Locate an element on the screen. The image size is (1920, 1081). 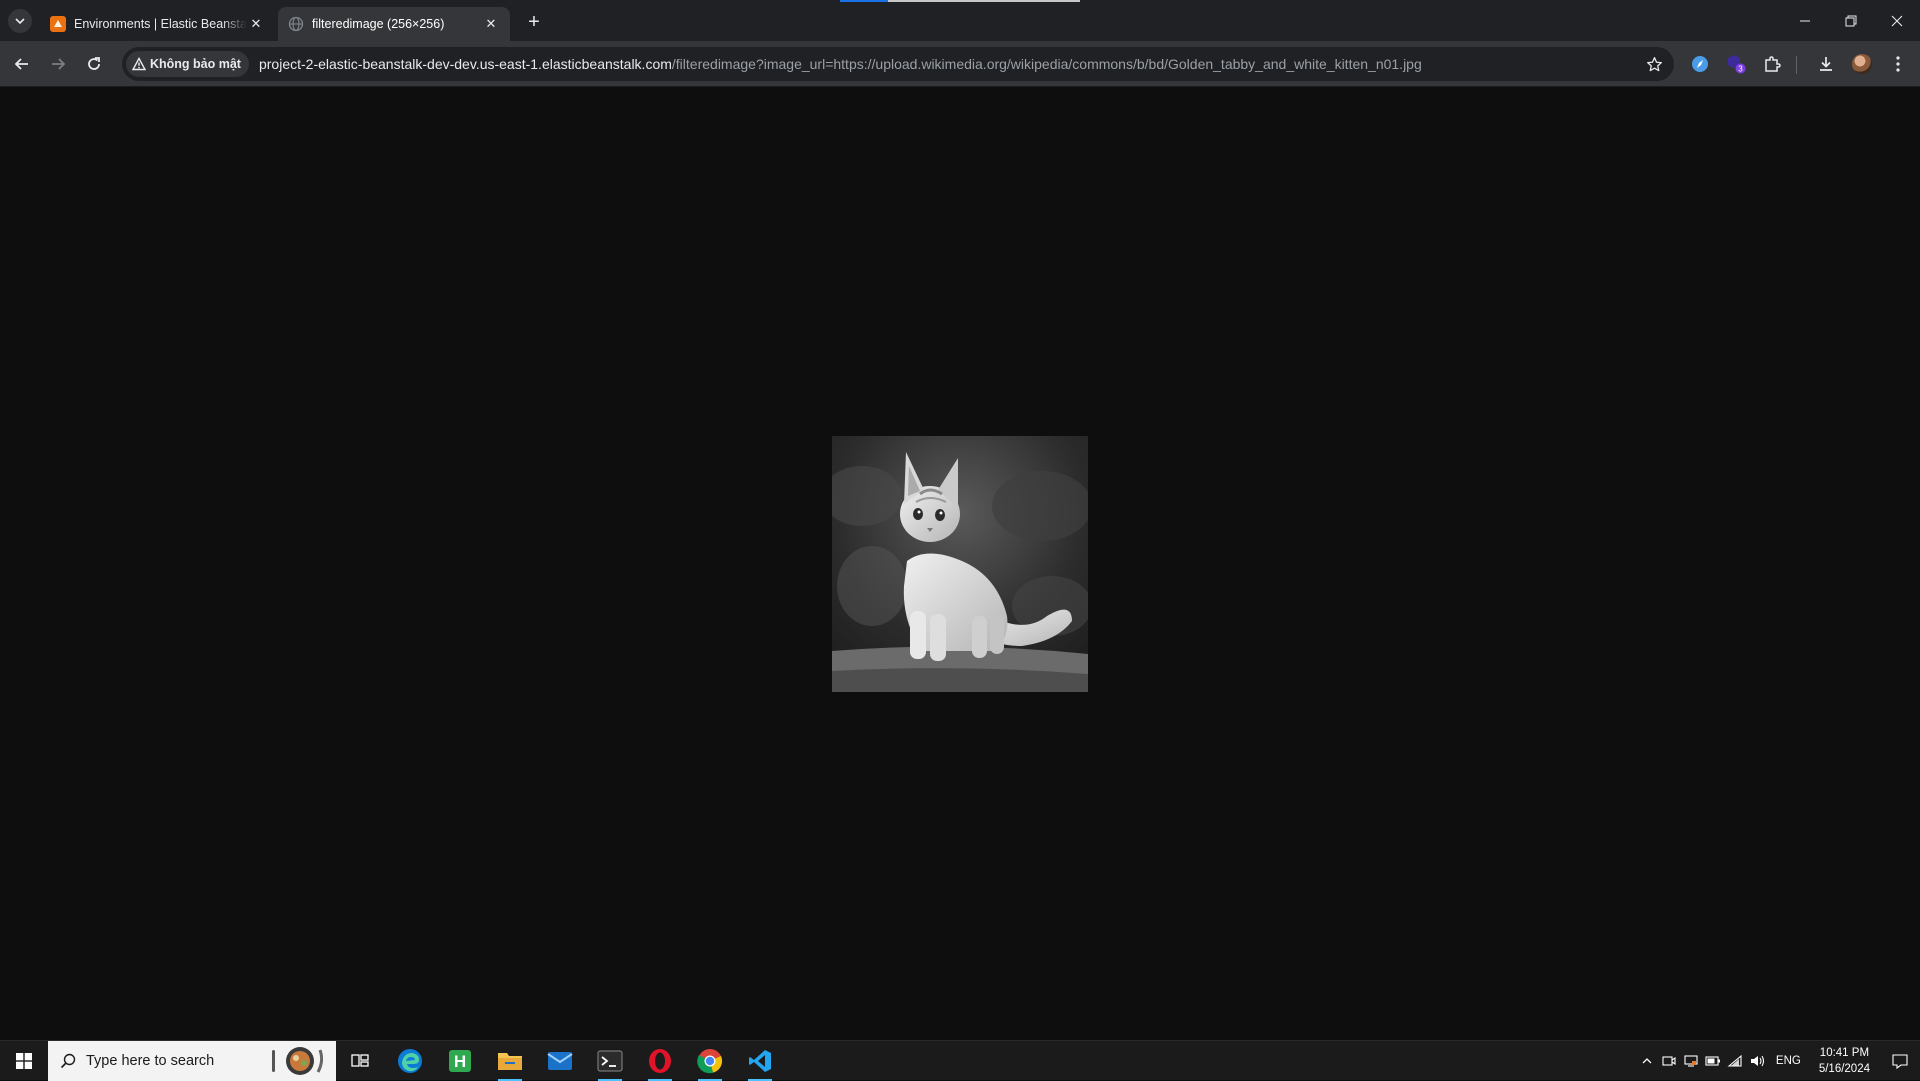
search-highlight-icon is located at coordinates (298, 1061).